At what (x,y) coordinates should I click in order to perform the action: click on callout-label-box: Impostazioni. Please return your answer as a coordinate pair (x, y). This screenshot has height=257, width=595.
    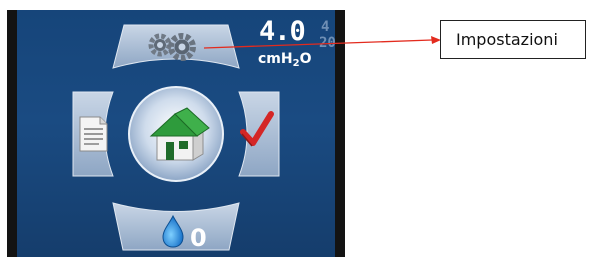
    Looking at the image, I should click on (513, 39).